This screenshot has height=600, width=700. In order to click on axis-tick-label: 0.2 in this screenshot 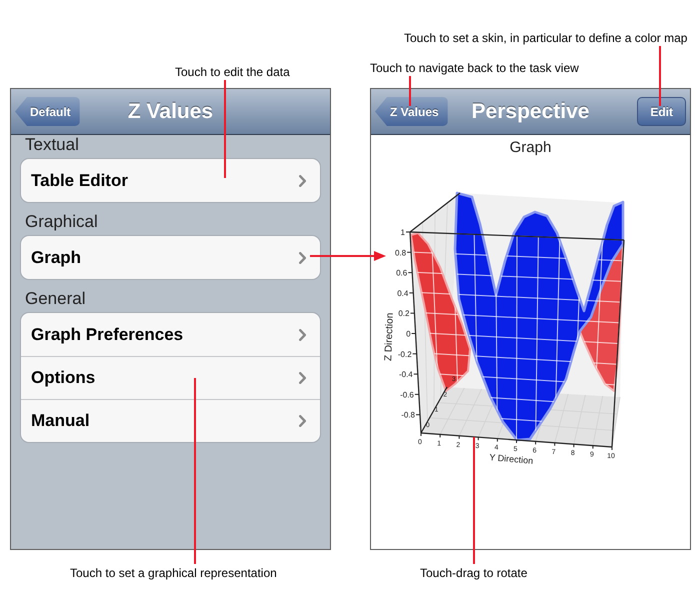, I will do `click(404, 313)`.